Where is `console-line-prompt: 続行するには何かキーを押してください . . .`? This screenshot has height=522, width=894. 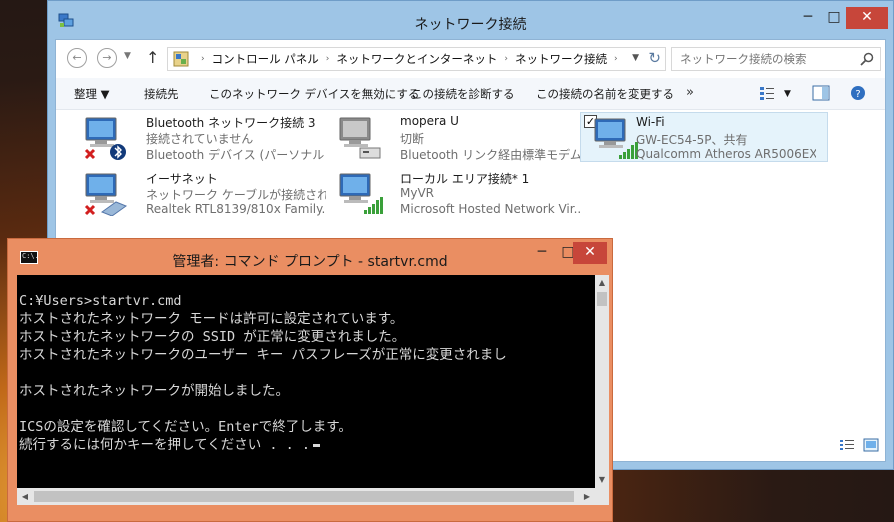 console-line-prompt: 続行するには何かキーを押してください . . . is located at coordinates (306, 445).